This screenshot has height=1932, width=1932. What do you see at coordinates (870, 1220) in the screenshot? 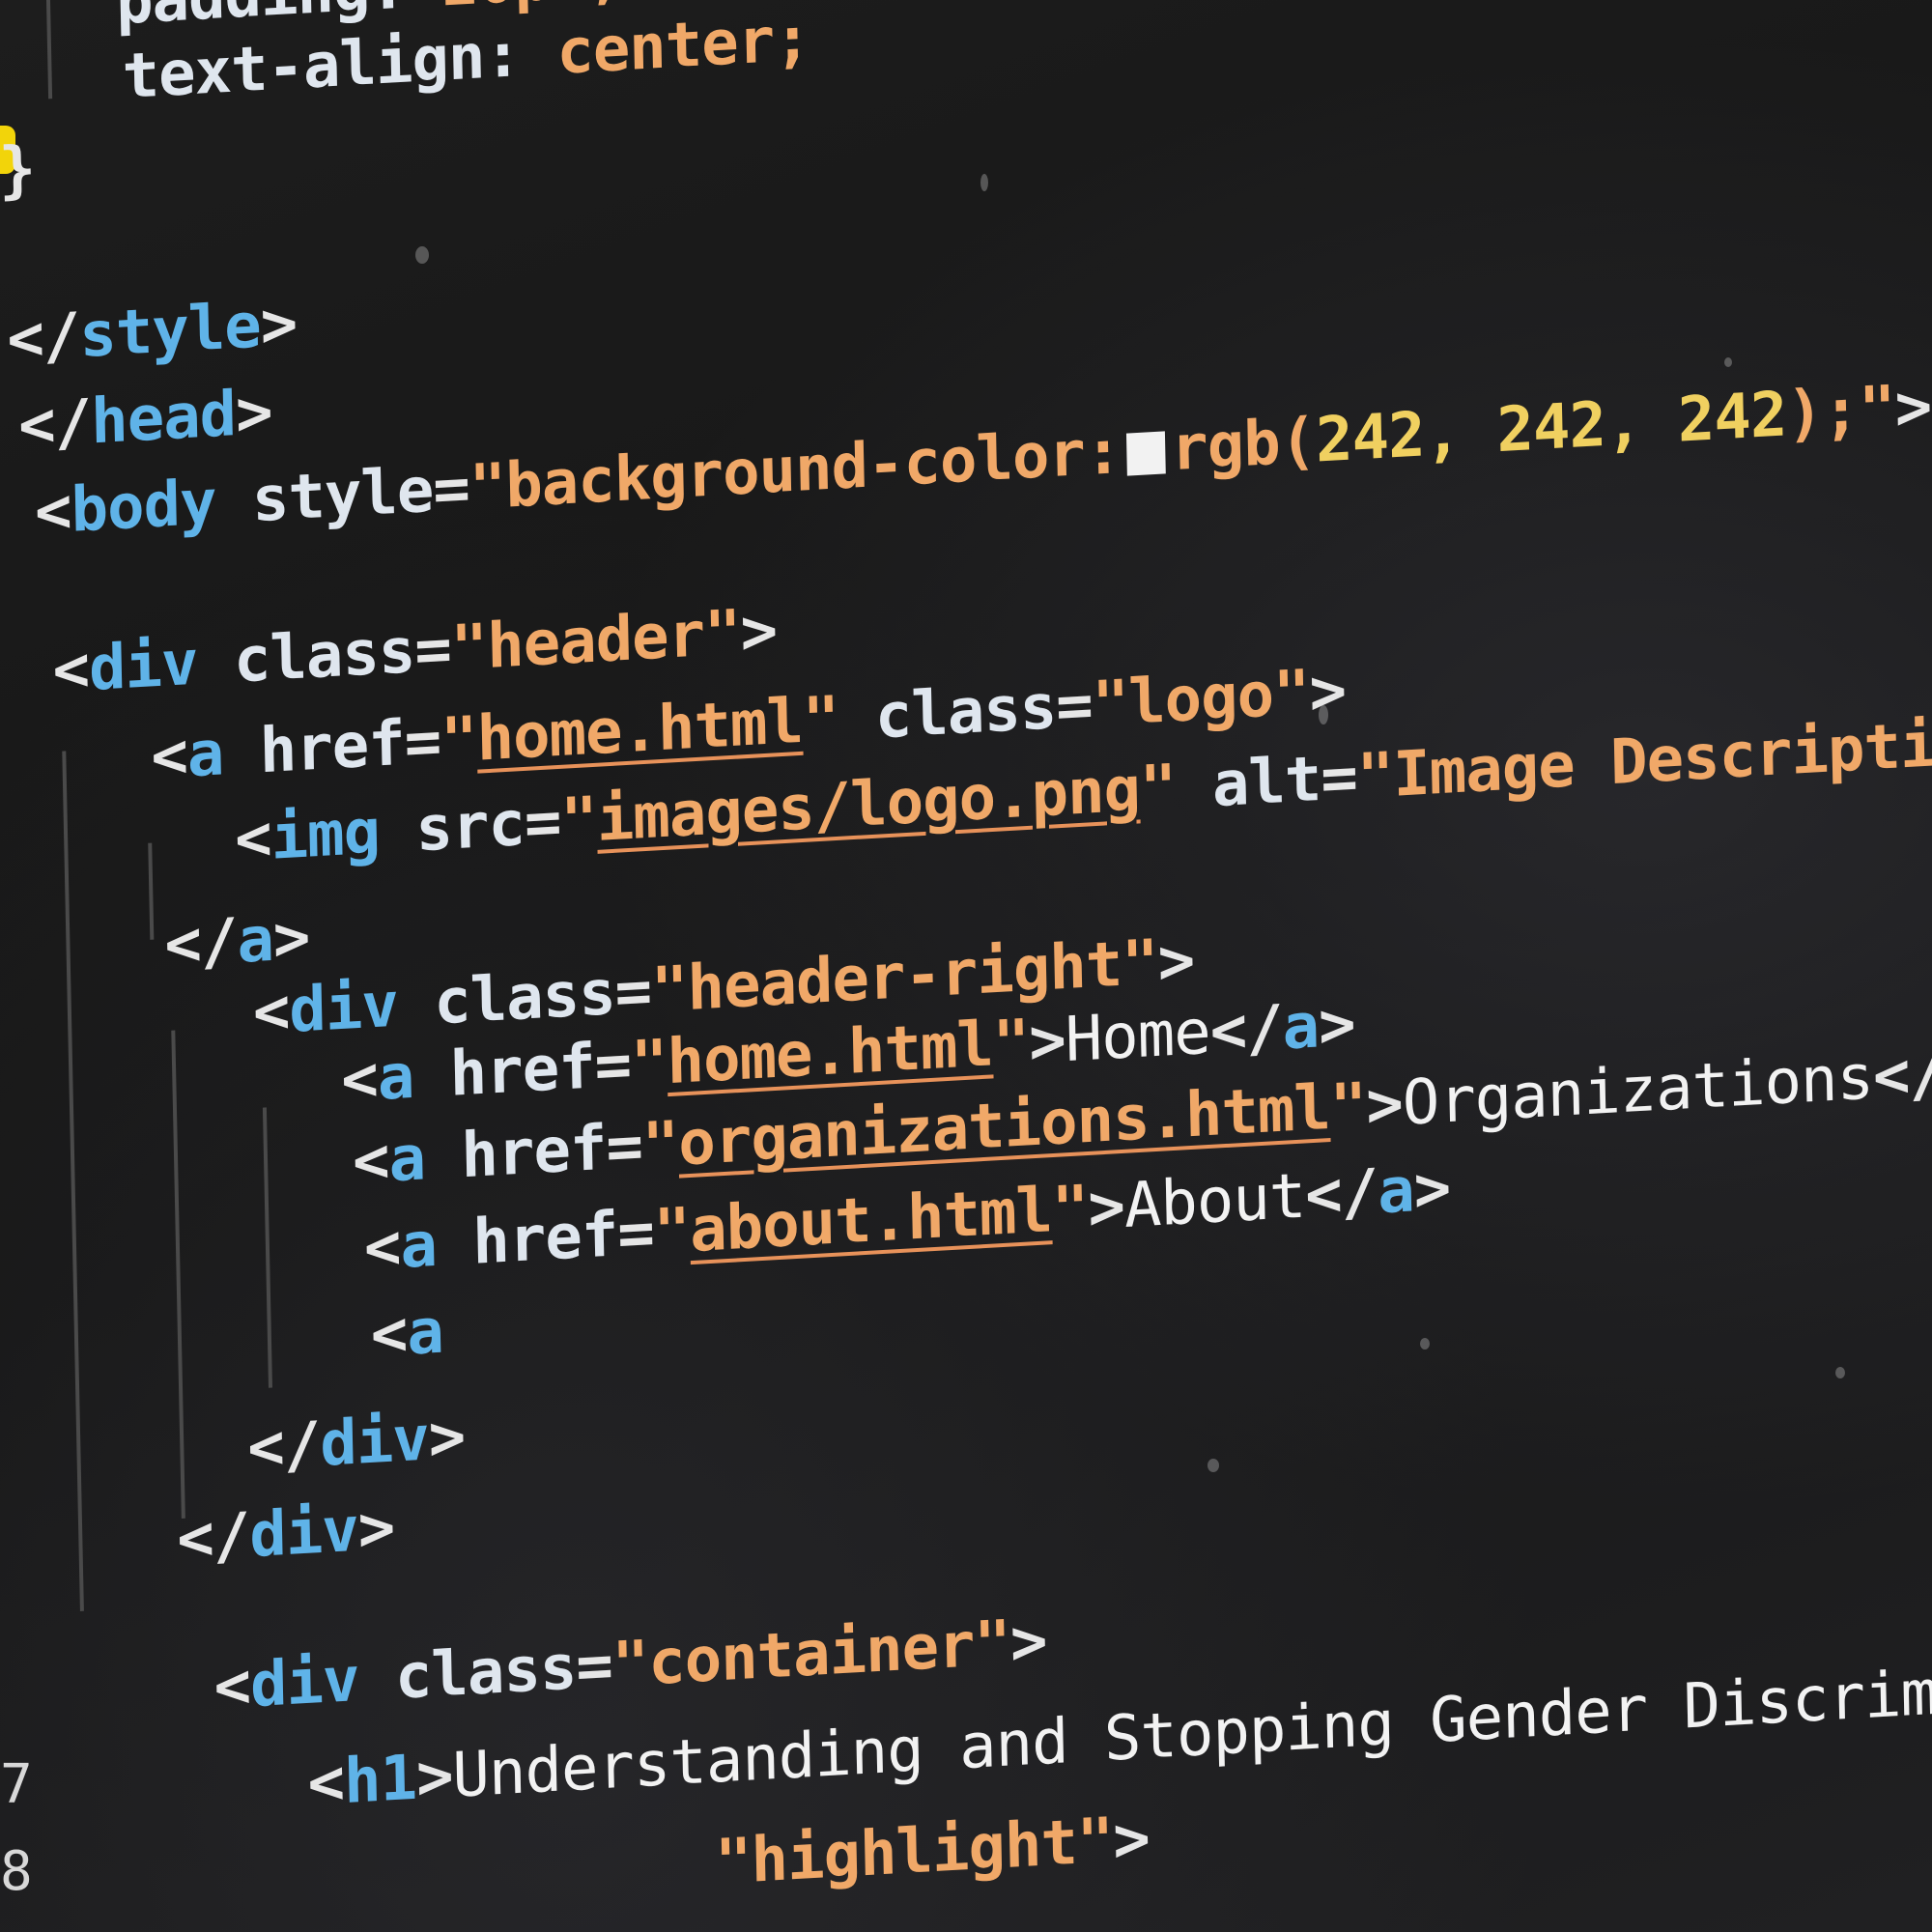
I see `code-link: about.html` at bounding box center [870, 1220].